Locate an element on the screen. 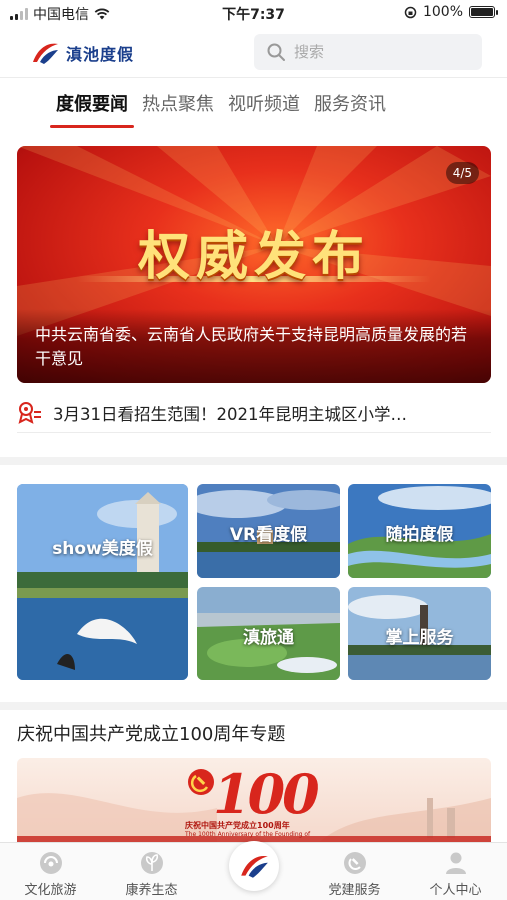 This screenshot has width=507, height=900. nav-personal-center: 个人中心 is located at coordinates (455, 873).